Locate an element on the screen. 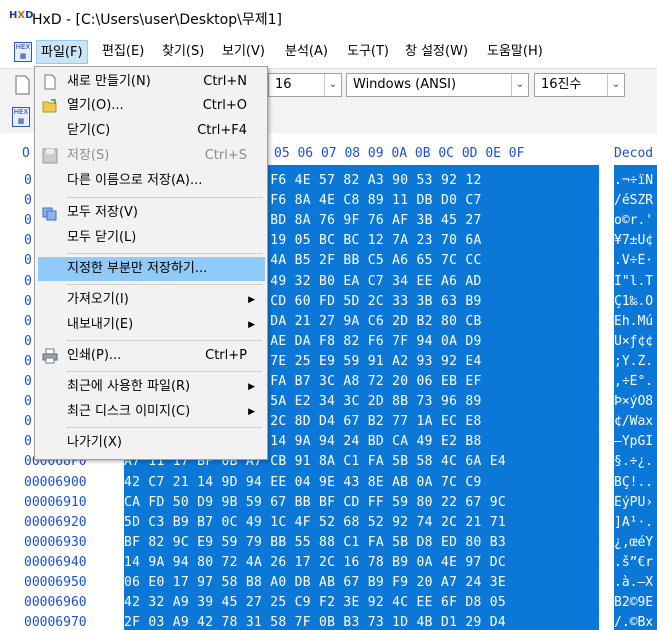 This screenshot has width=657, height=630. row-decoded-text: .š”€r is located at coordinates (635, 562).